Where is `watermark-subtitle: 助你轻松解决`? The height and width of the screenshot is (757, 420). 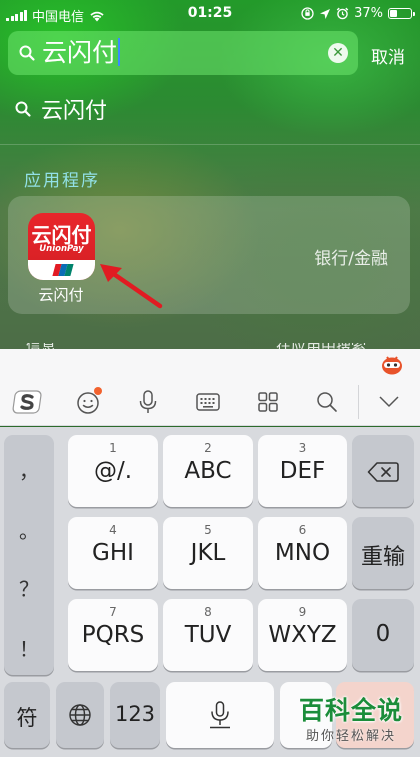 watermark-subtitle: 助你轻松解决 is located at coordinates (350, 736).